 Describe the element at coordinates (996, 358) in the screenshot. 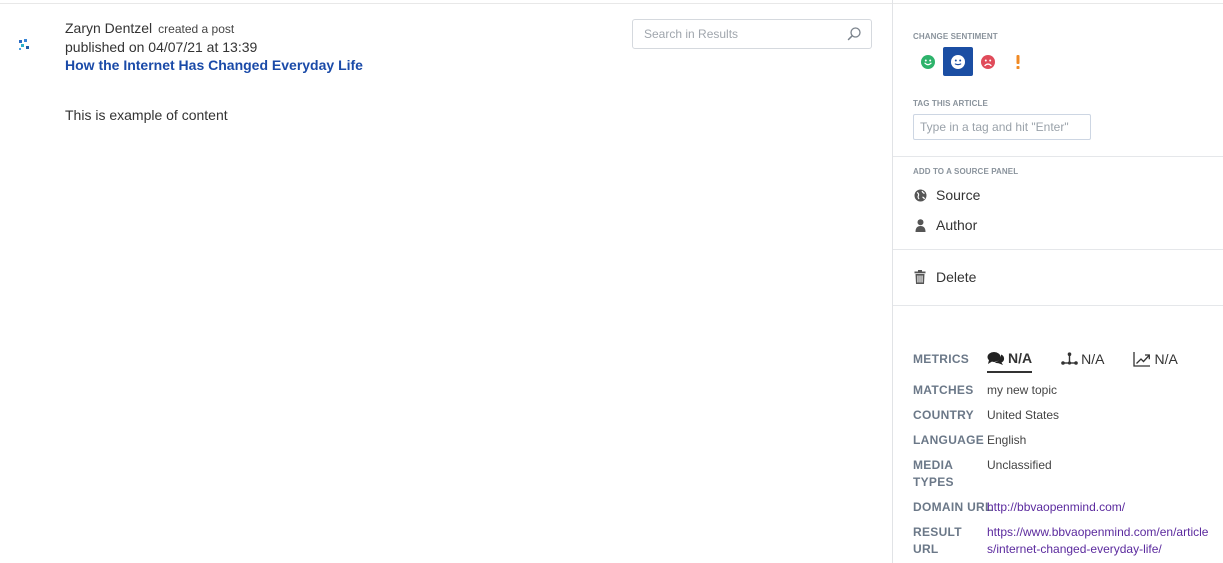

I see `comments-icon` at that location.